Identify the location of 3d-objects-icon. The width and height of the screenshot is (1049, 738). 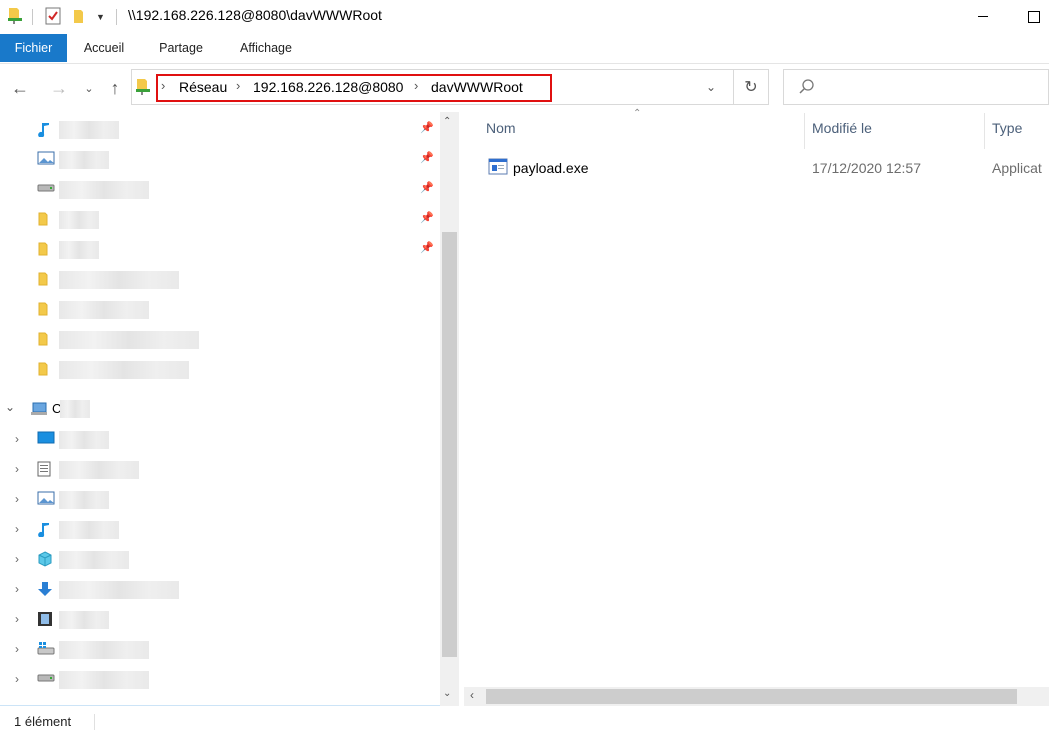
(45, 560).